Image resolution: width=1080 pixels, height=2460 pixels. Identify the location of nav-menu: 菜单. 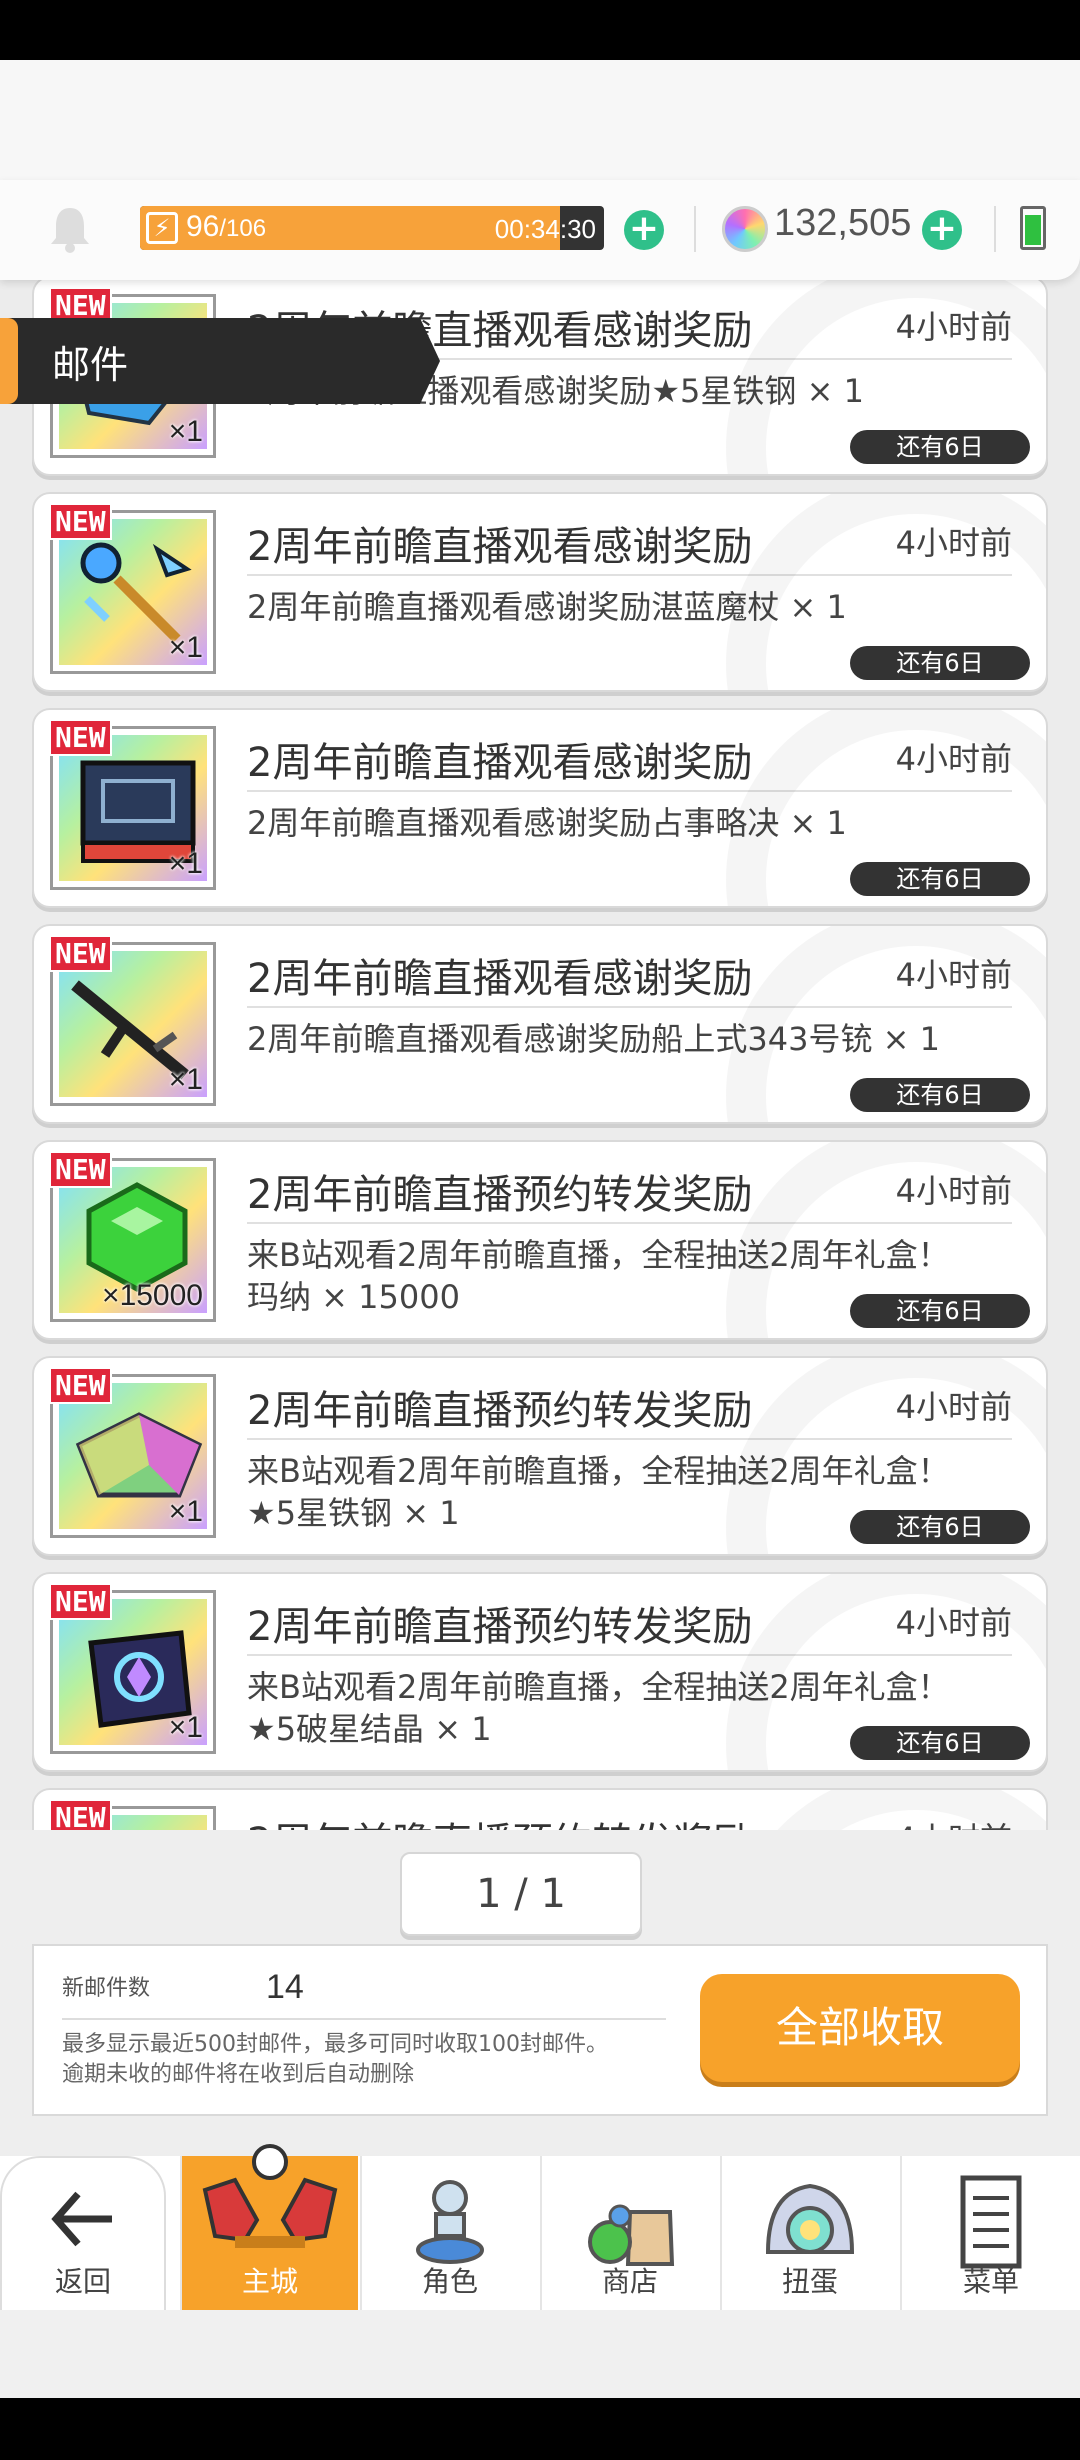
(990, 2233).